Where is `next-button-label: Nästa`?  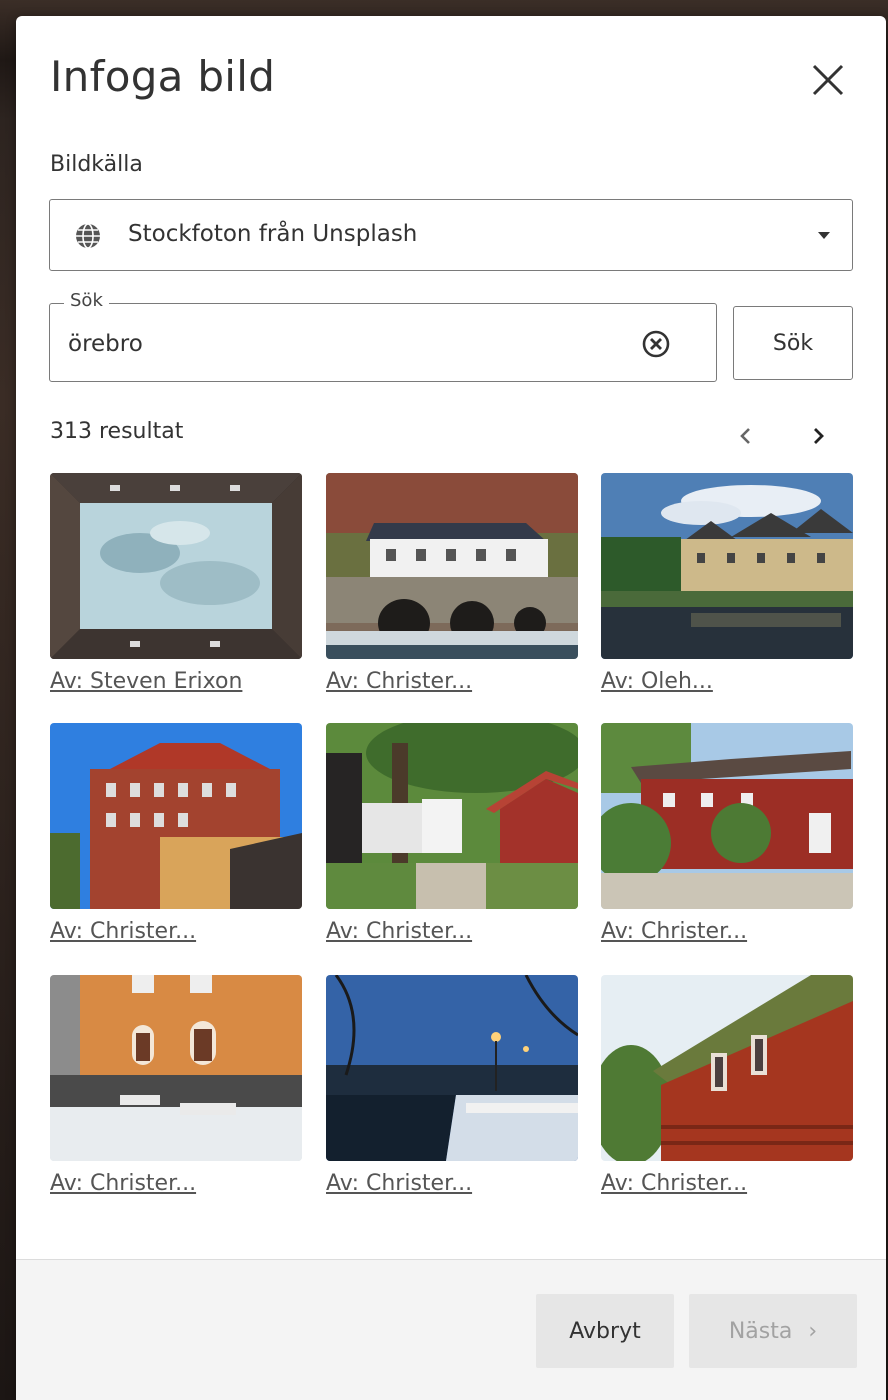 next-button-label: Nästa is located at coordinates (760, 1331).